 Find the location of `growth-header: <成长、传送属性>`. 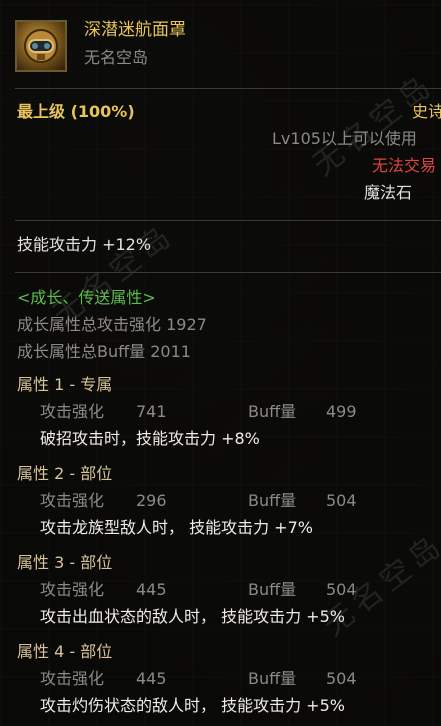

growth-header: <成长、传送属性> is located at coordinates (86, 297).